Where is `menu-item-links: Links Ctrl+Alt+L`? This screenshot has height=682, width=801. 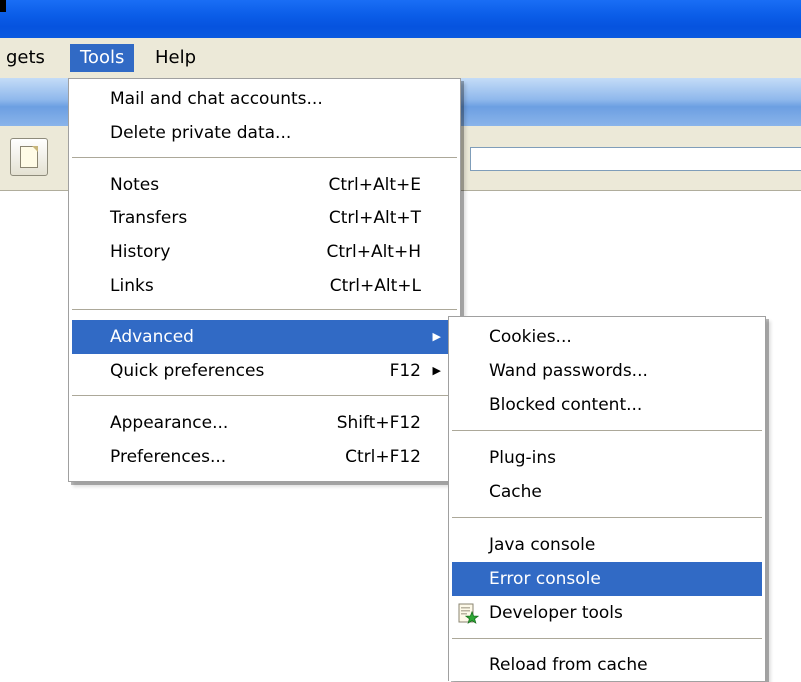
menu-item-links: Links Ctrl+Alt+L is located at coordinates (264, 286).